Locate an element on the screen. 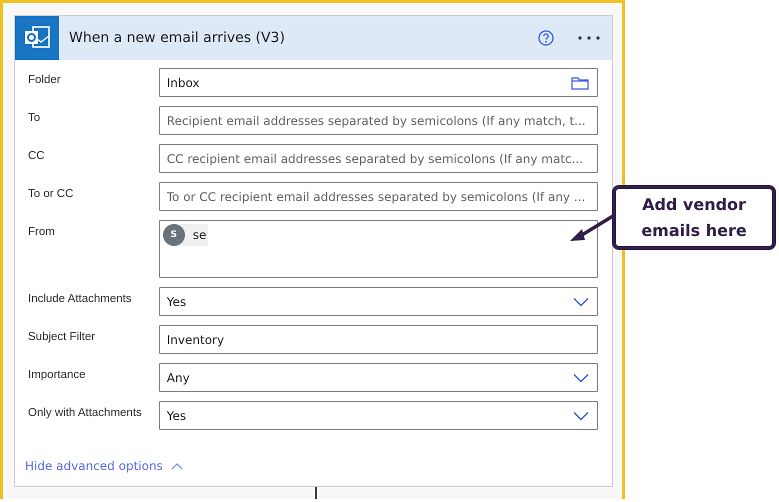 Image resolution: width=779 pixels, height=502 pixels. field-label: To or CC is located at coordinates (51, 193).